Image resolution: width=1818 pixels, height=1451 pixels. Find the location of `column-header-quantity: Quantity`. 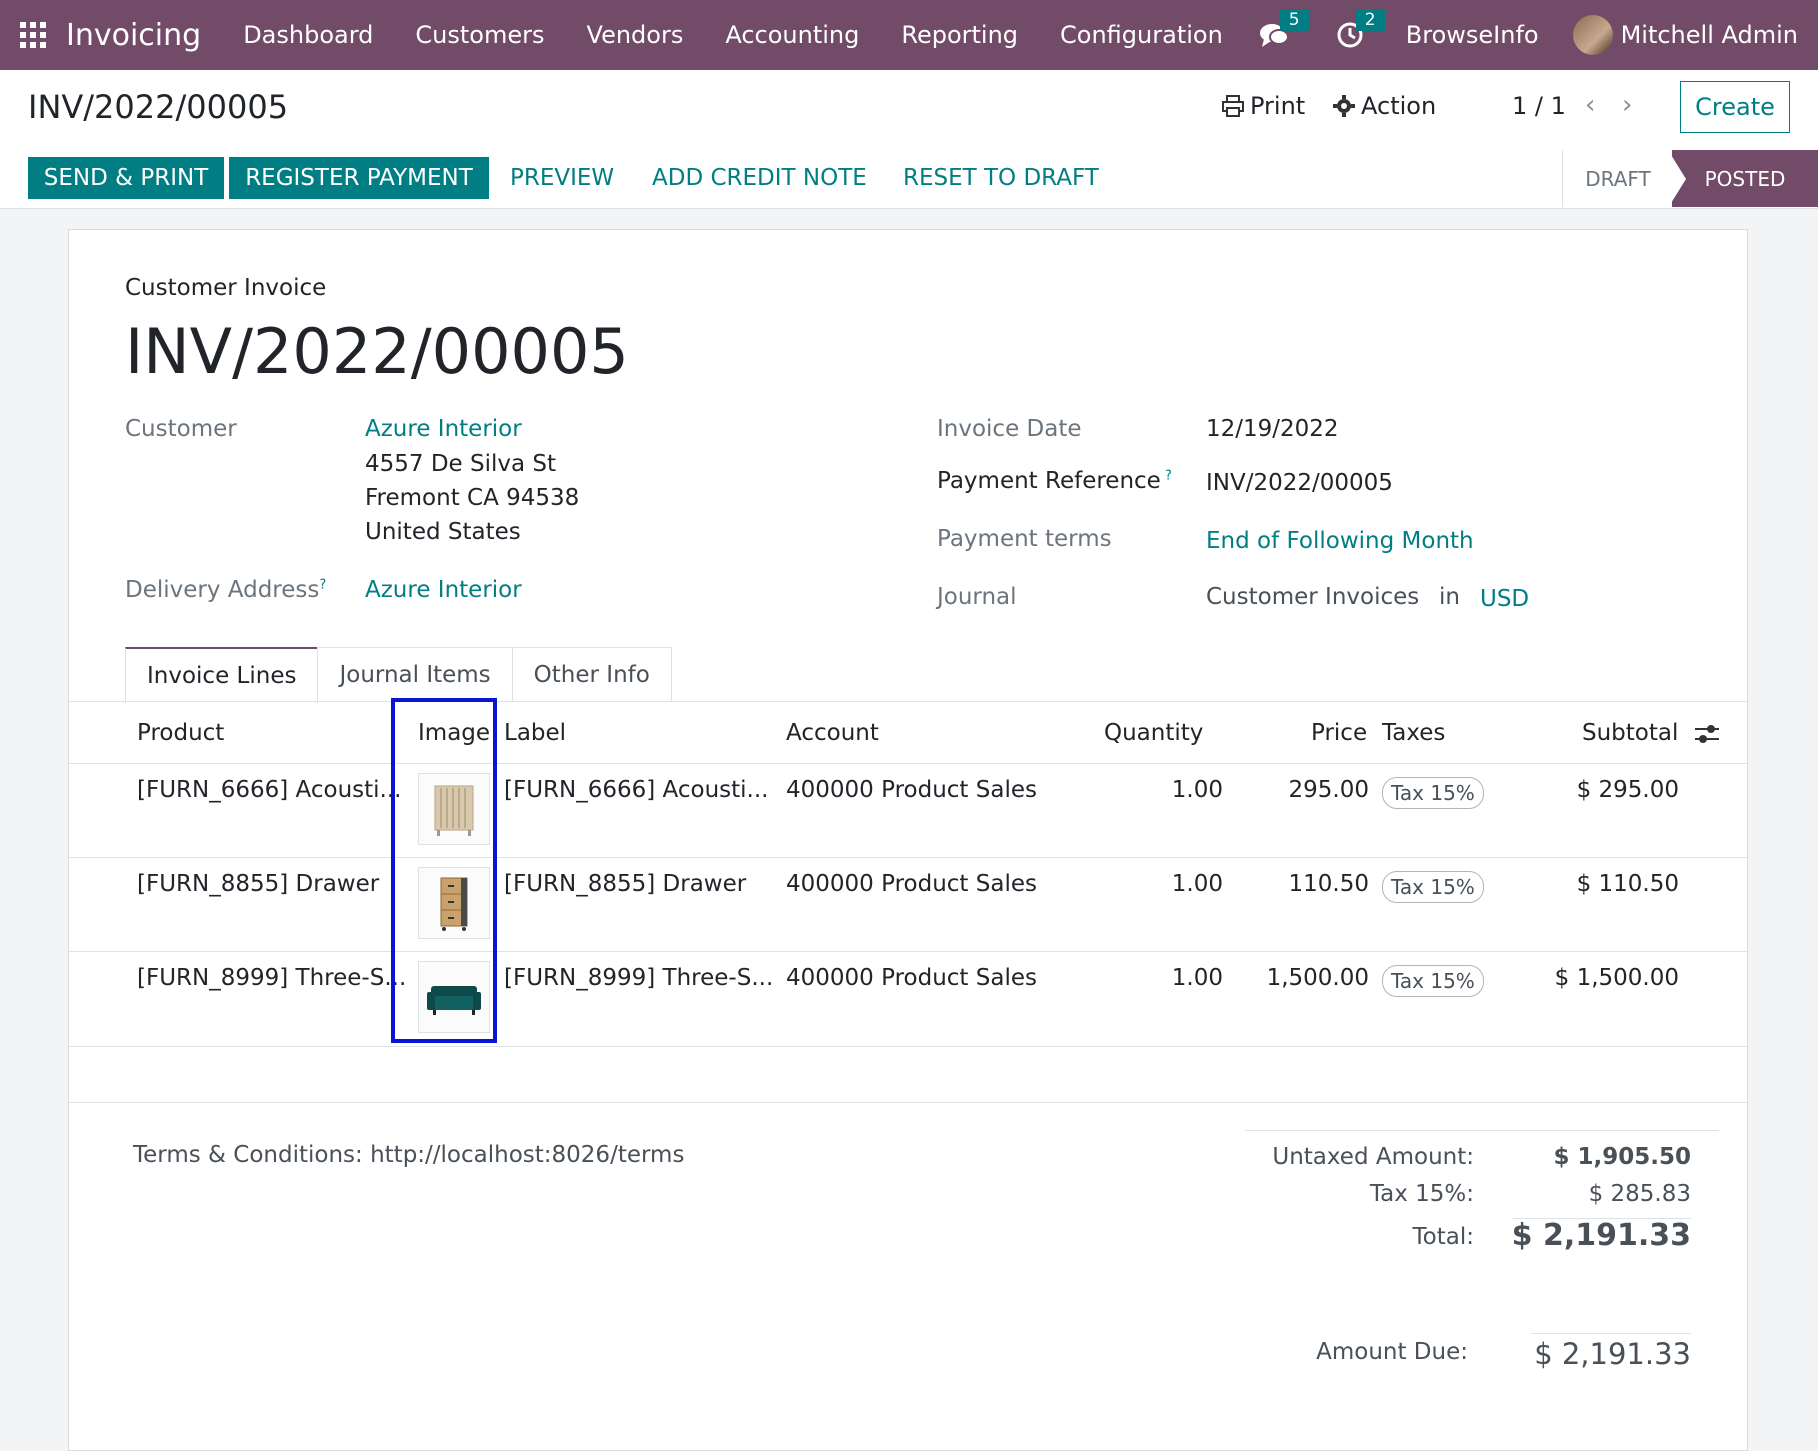

column-header-quantity: Quantity is located at coordinates (1153, 733).